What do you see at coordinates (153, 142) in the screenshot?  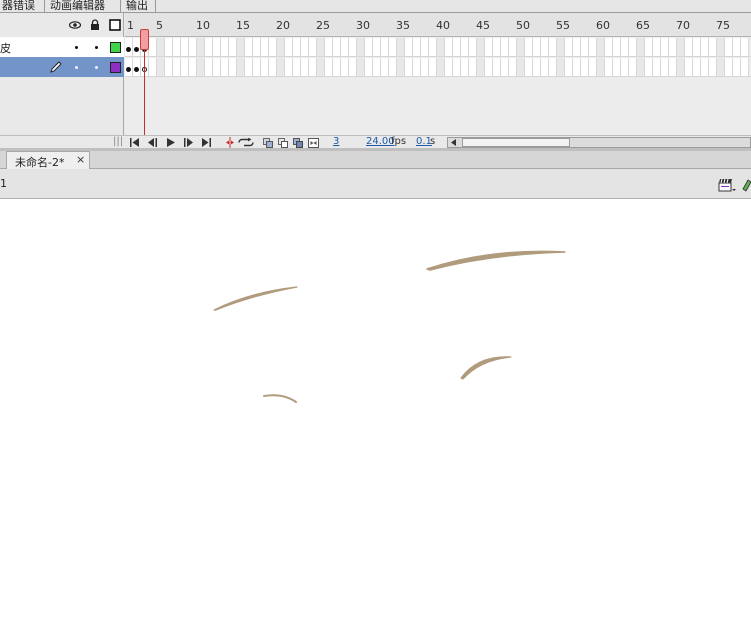 I see `step-back-icon` at bounding box center [153, 142].